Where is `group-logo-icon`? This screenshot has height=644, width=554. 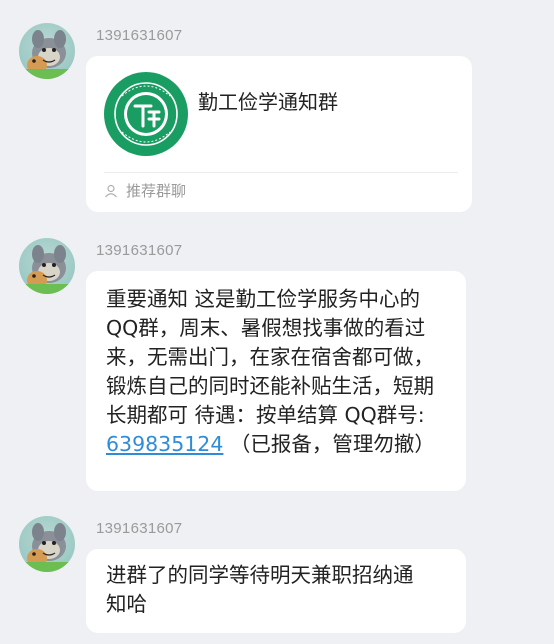 group-logo-icon is located at coordinates (146, 114).